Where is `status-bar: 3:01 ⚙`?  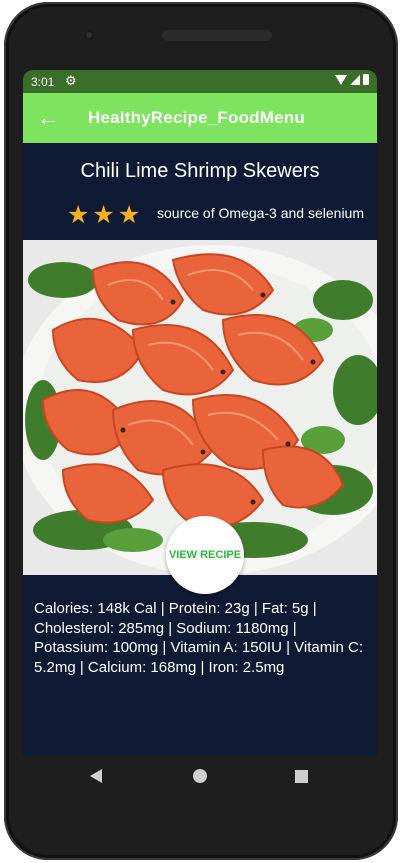 status-bar: 3:01 ⚙ is located at coordinates (200, 81).